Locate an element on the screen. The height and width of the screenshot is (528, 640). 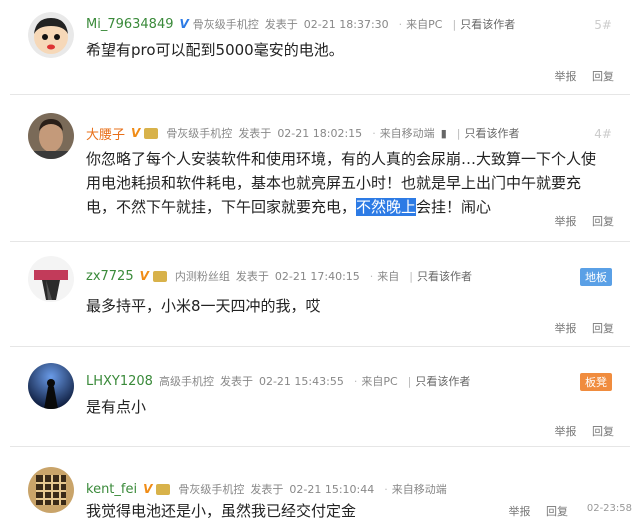
post-source: 来自 is located at coordinates (388, 276).